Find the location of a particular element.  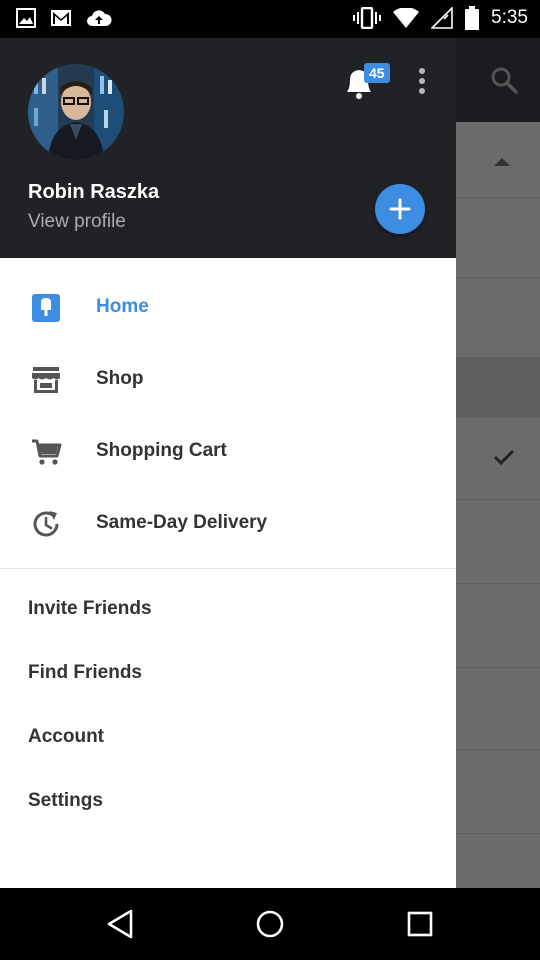

menu-item-label: Account is located at coordinates (66, 736).